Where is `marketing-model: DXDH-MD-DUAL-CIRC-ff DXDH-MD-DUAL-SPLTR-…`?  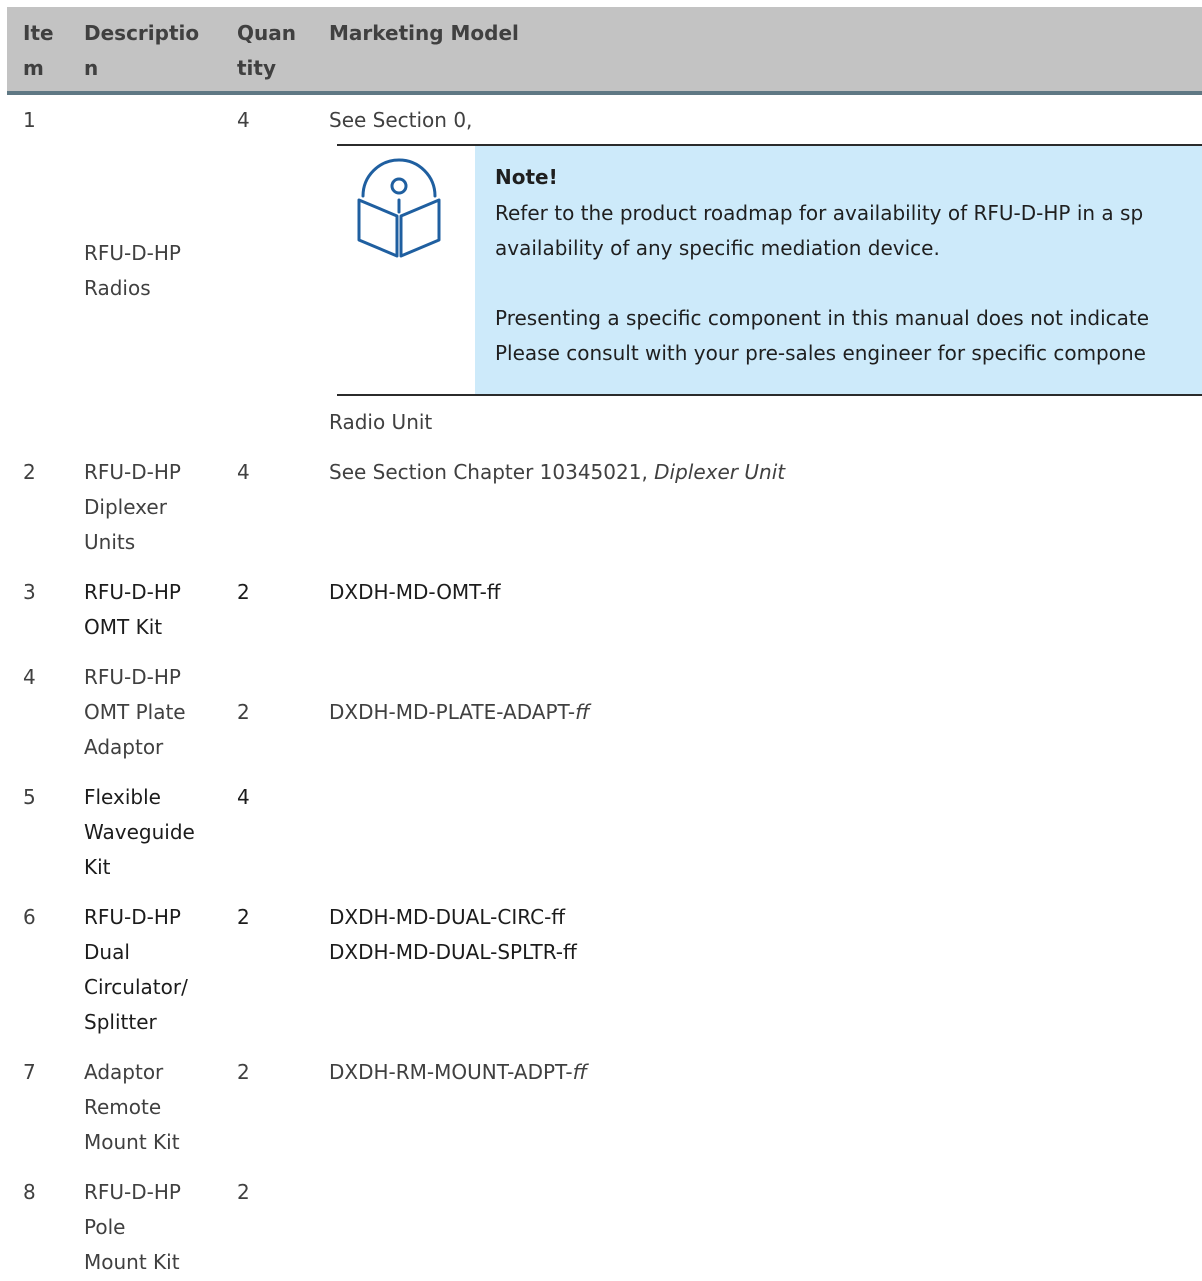
marketing-model: DXDH-MD-DUAL-CIRC-ff DXDH-MD-DUAL-SPLTR-… is located at coordinates (453, 934).